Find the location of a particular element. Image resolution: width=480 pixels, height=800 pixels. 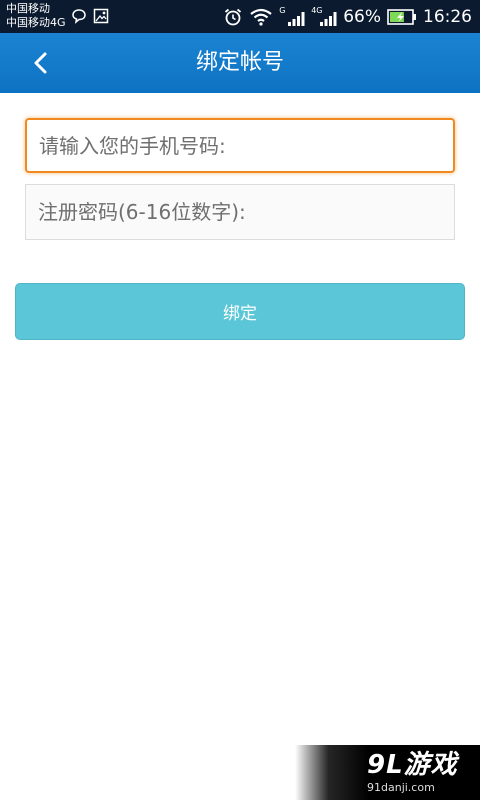

battery-percent: 66% is located at coordinates (362, 16).